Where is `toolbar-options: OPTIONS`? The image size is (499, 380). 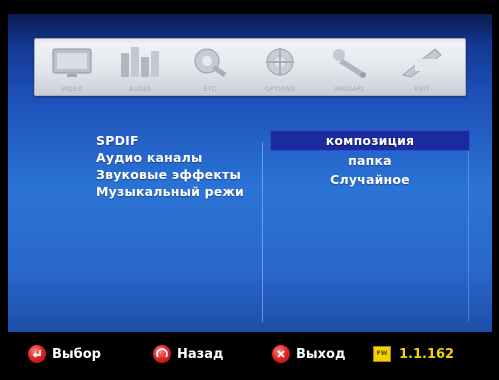
toolbar-options: OPTIONS is located at coordinates (280, 68).